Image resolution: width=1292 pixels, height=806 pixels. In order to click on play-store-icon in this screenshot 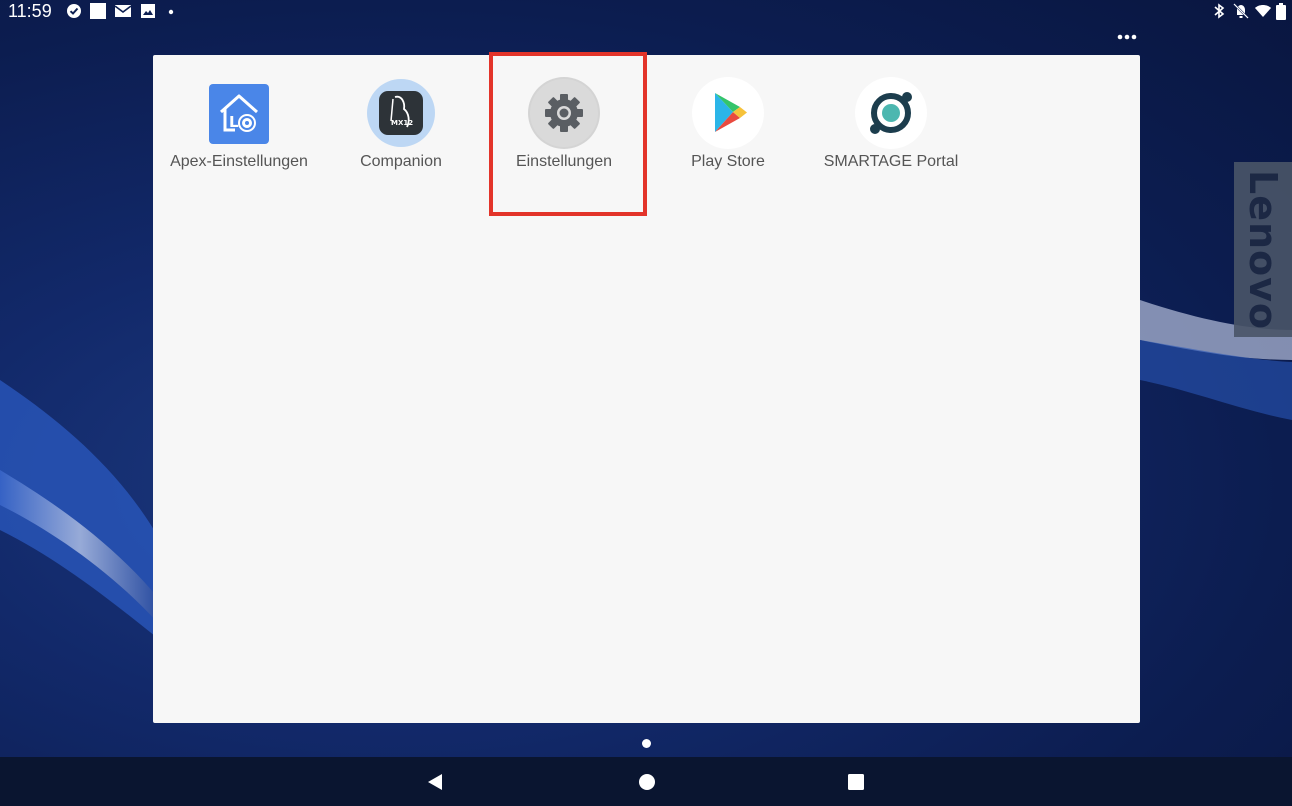, I will do `click(728, 113)`.